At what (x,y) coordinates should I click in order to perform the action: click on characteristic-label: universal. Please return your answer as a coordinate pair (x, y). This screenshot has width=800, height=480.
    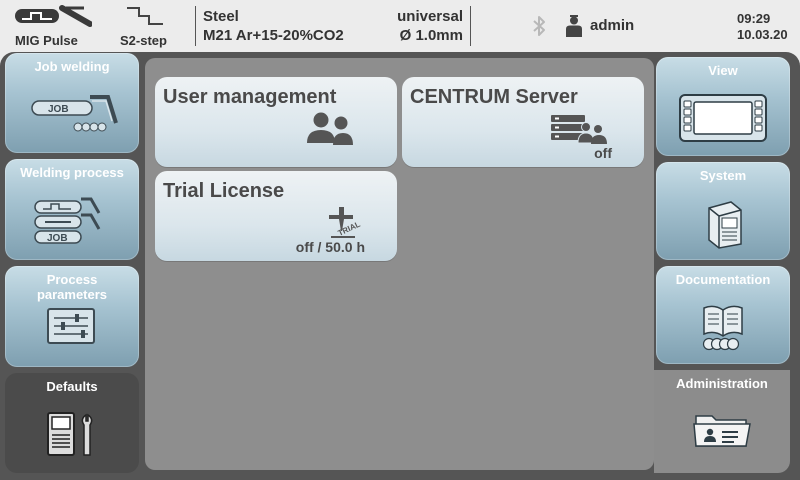
    Looking at the image, I should click on (430, 16).